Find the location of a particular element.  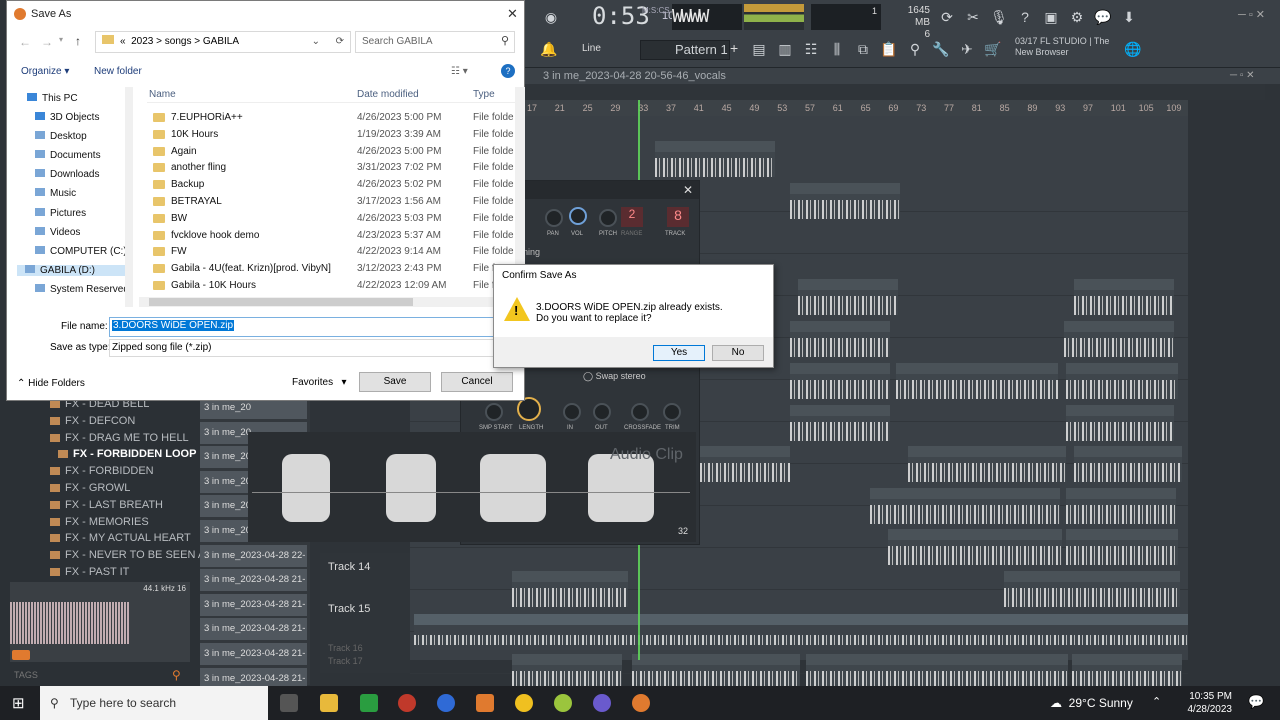

breadcrumb-songs: songs is located at coordinates (178, 41).